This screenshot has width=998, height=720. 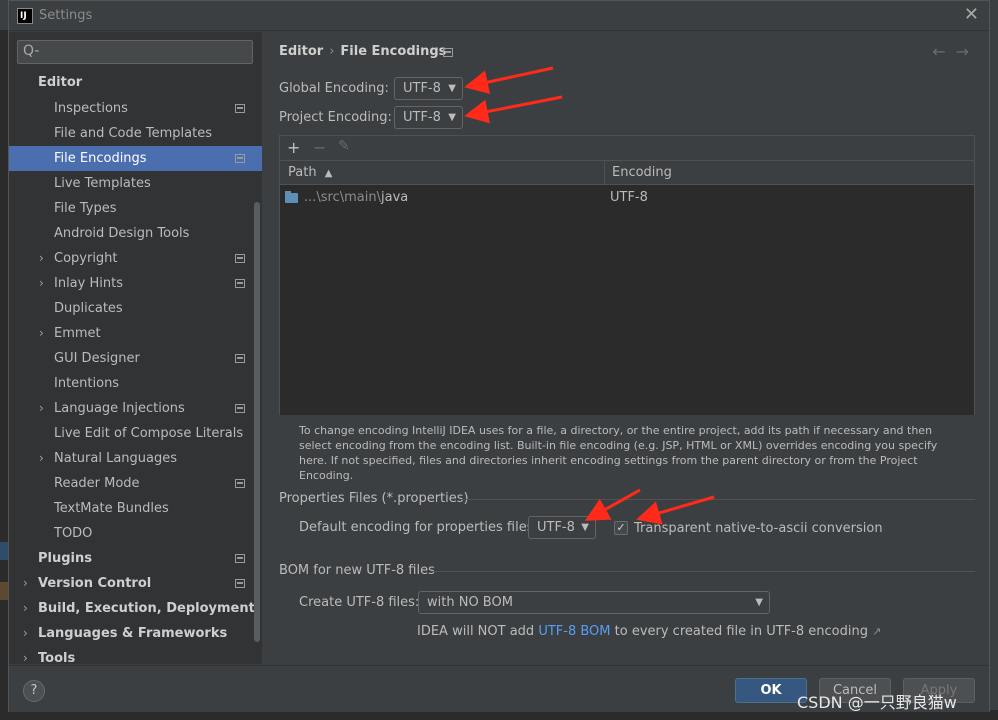 I want to click on sidebar-item-label: Live Templates, so click(x=102, y=183).